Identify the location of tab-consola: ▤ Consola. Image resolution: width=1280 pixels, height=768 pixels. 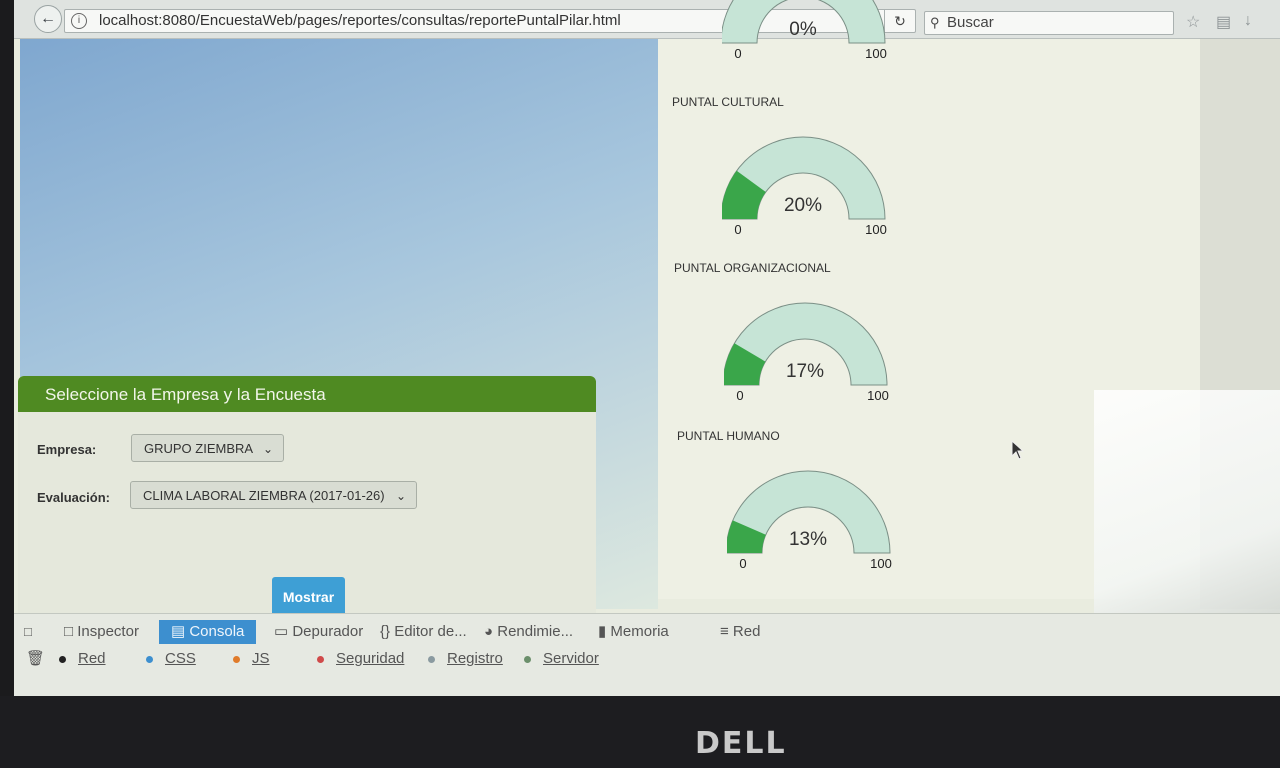
(208, 632).